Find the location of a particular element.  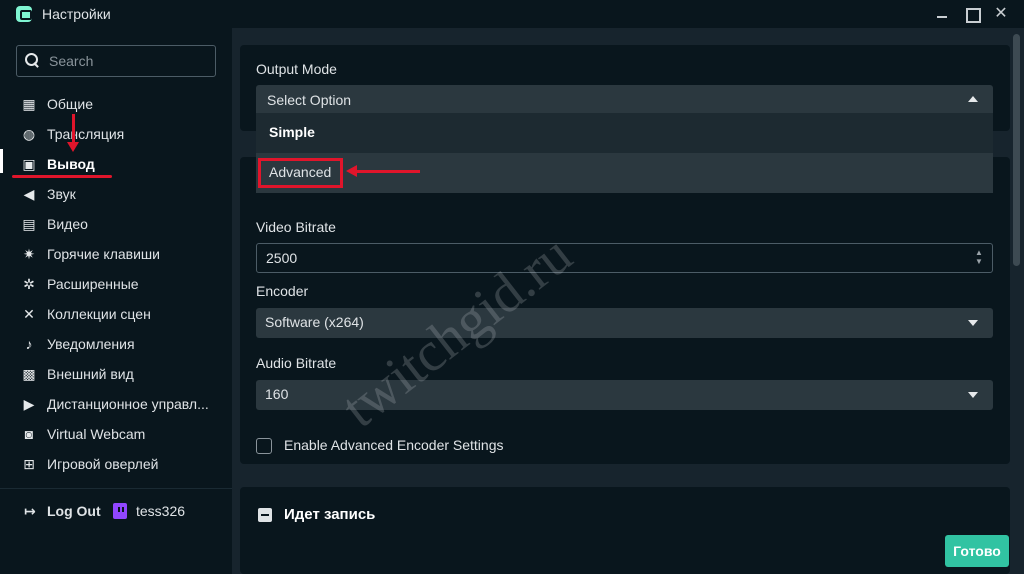

sidebar-item-label: Вывод is located at coordinates (71, 164).